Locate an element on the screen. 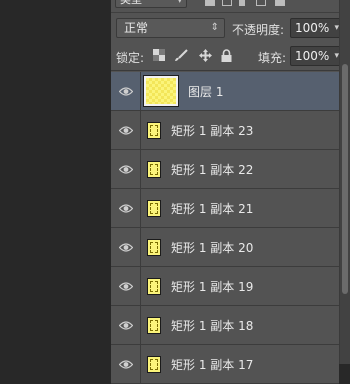  fill-field: 100% ▾ is located at coordinates (317, 56).